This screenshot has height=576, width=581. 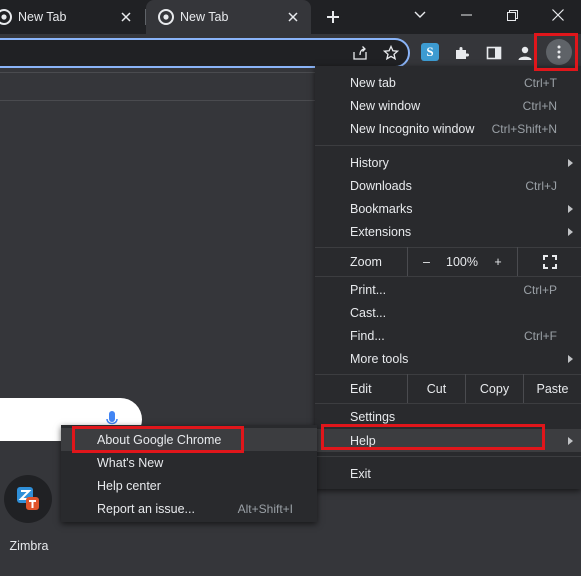 I want to click on menu-item-label: Bookmarks, so click(x=381, y=208).